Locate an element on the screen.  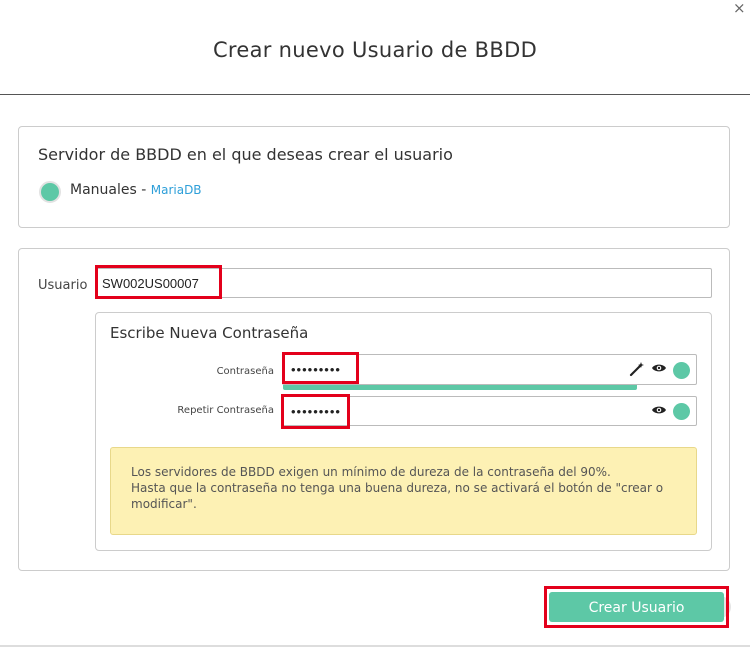
dialog-title: Crear nuevo Usuario de BBDD is located at coordinates (375, 50).